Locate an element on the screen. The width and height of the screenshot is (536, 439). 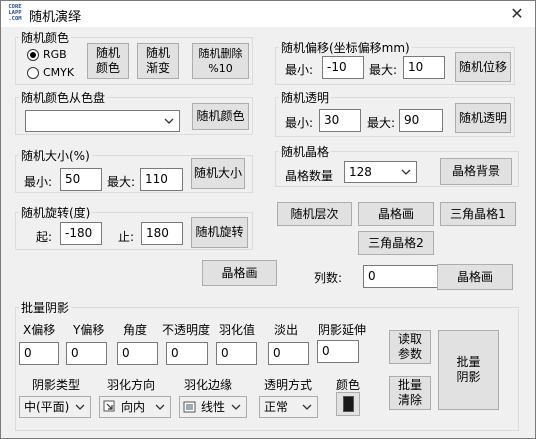
feather-direction-combo: 向内 is located at coordinates (135, 407).